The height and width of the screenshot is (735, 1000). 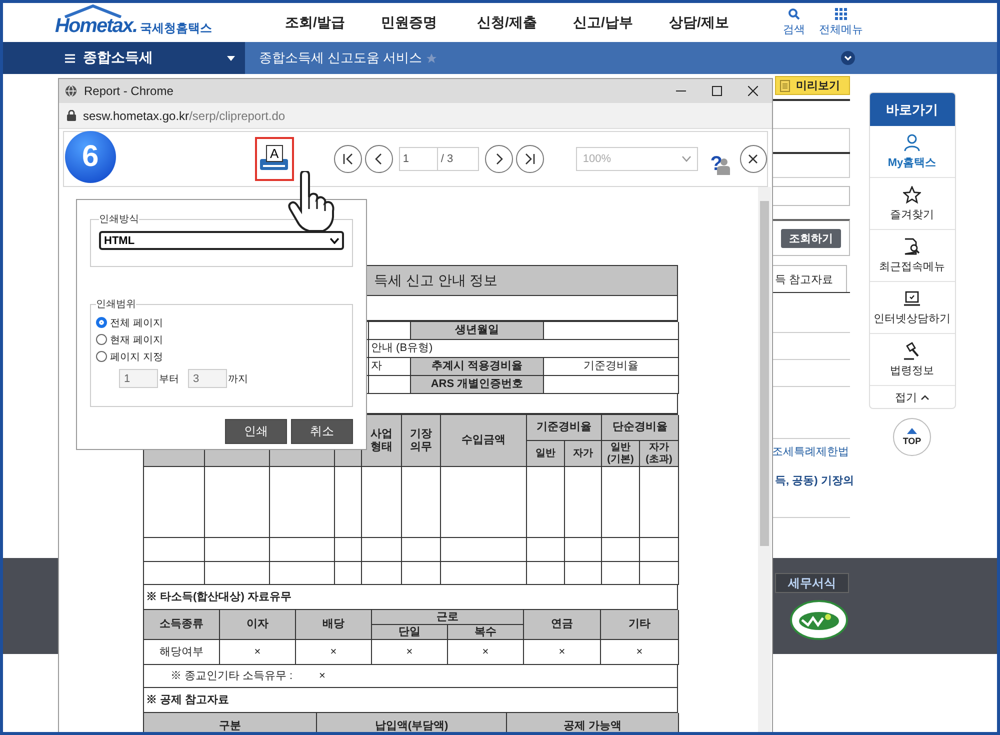 I want to click on step-badge: 6, so click(x=90, y=157).